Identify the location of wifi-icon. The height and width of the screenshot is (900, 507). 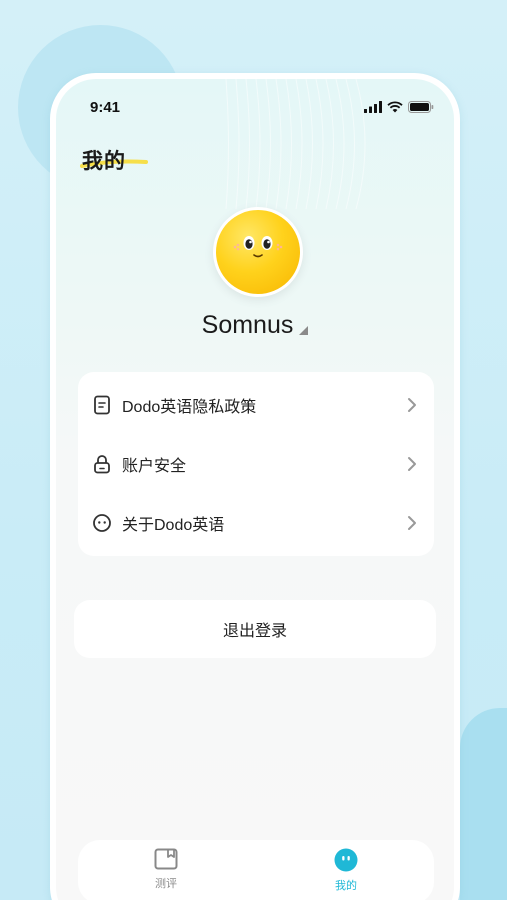
(395, 107).